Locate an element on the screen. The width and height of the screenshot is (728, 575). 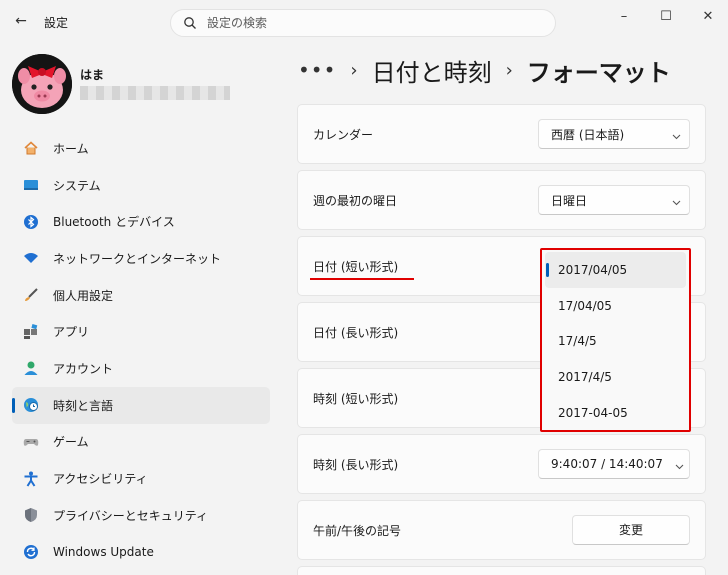
update-icon is located at coordinates (31, 552).